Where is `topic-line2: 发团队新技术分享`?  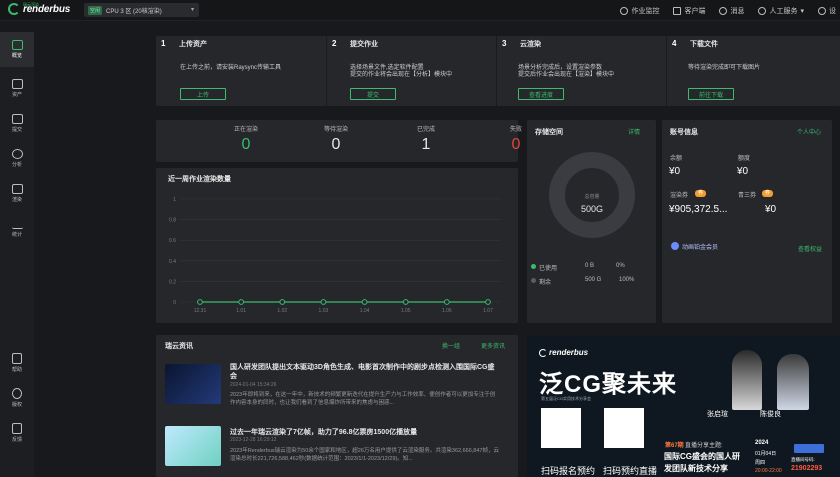 topic-line2: 发团队新技术分享 is located at coordinates (696, 468).